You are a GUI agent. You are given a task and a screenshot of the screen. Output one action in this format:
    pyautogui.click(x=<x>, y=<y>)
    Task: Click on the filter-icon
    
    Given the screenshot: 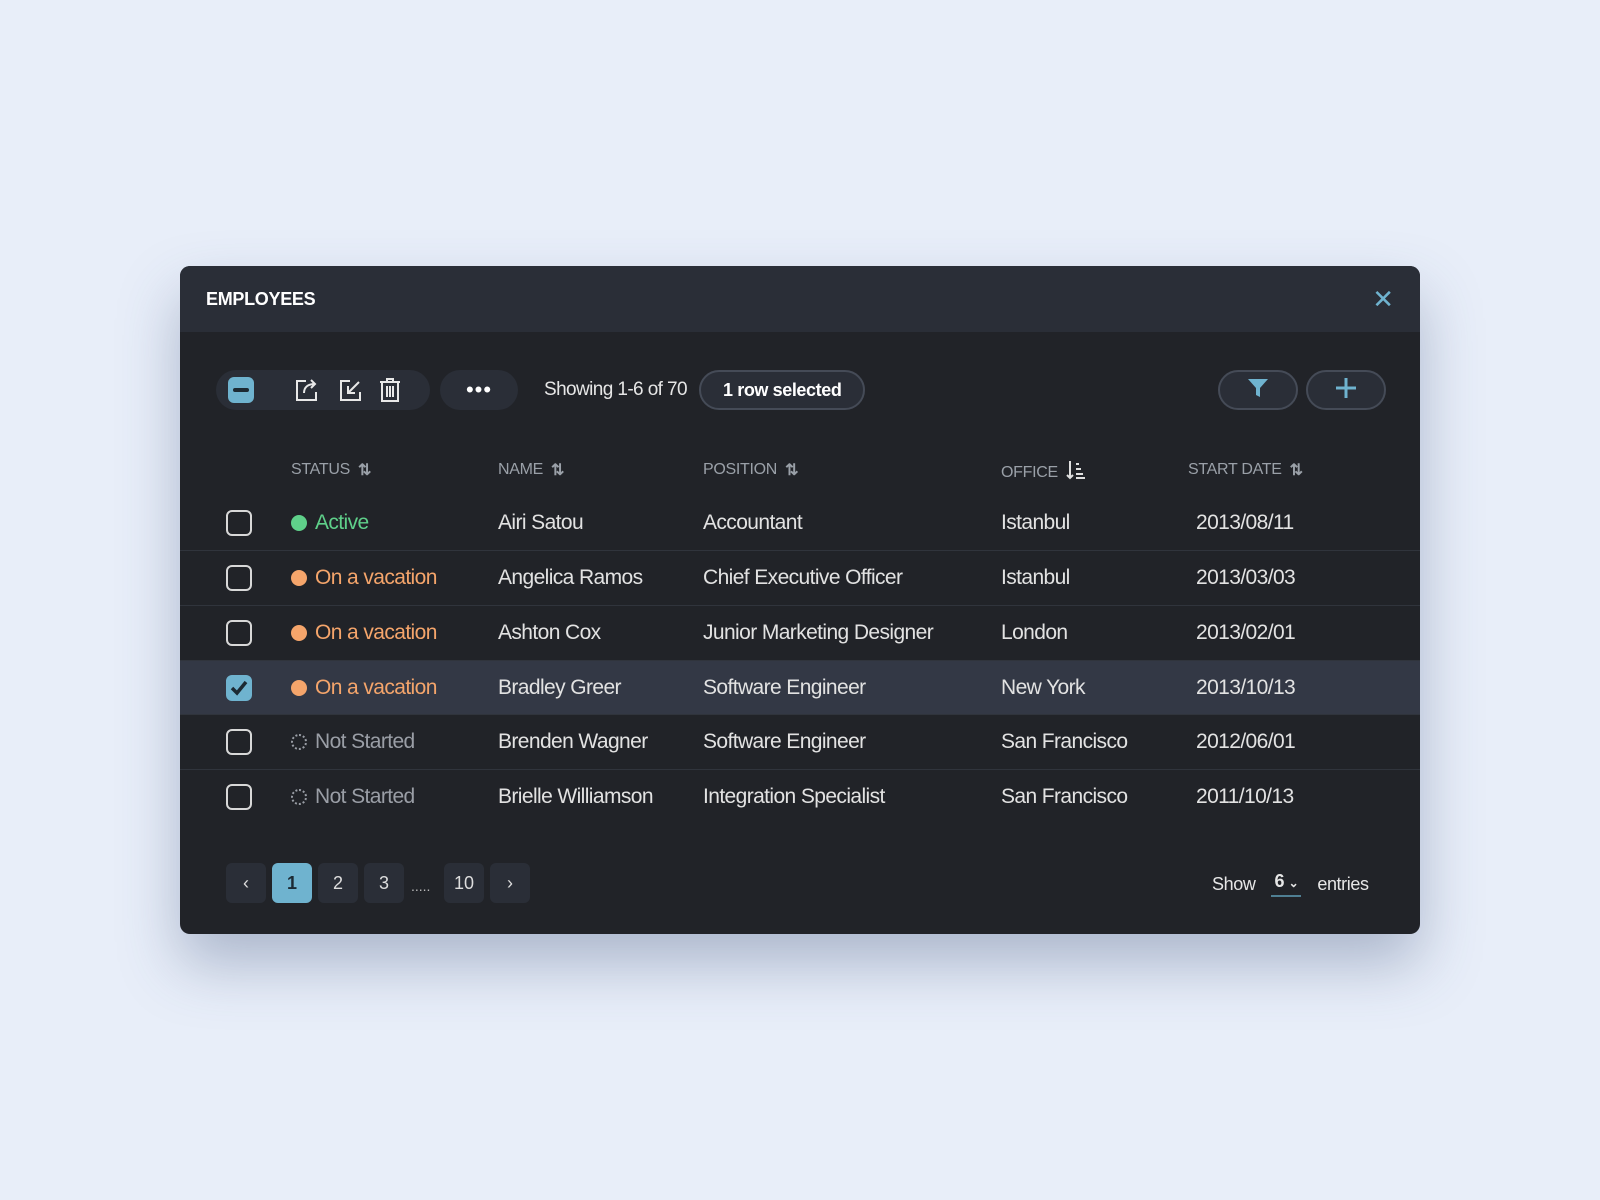 What is the action you would take?
    pyautogui.click(x=1258, y=390)
    